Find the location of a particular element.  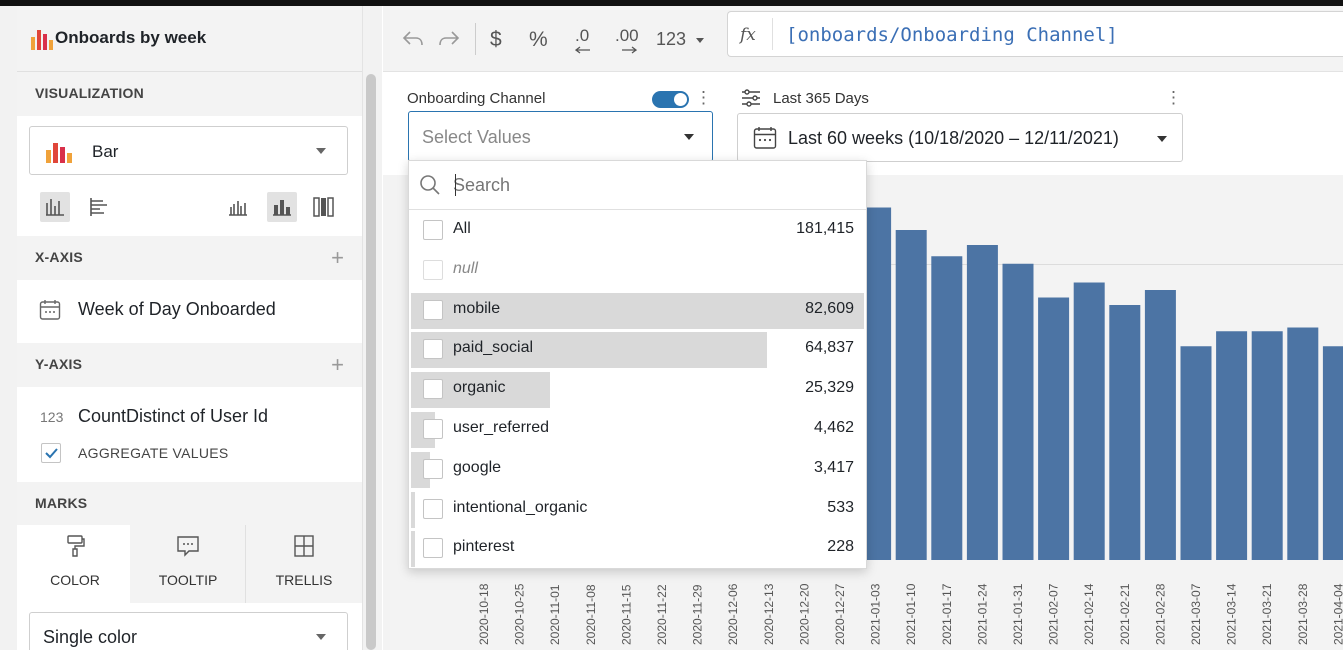

option-share-bar is located at coordinates (413, 549).